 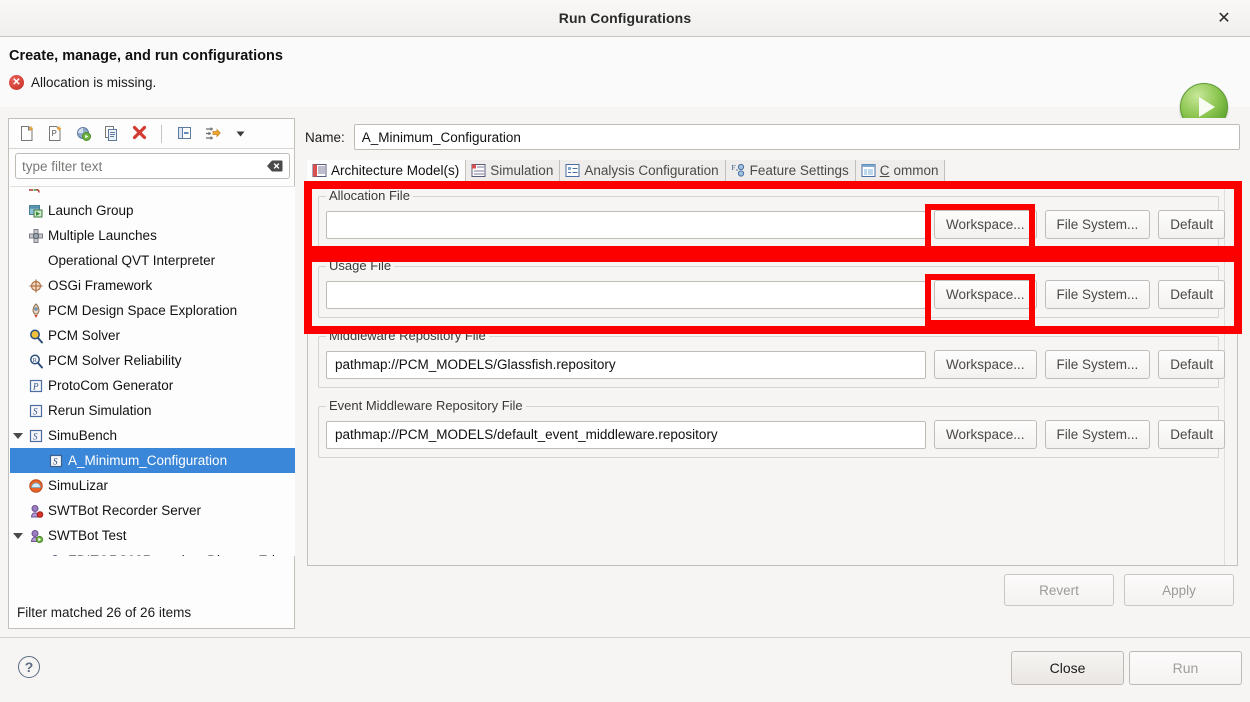 What do you see at coordinates (152, 435) in the screenshot?
I see `list-item: S SimuBench` at bounding box center [152, 435].